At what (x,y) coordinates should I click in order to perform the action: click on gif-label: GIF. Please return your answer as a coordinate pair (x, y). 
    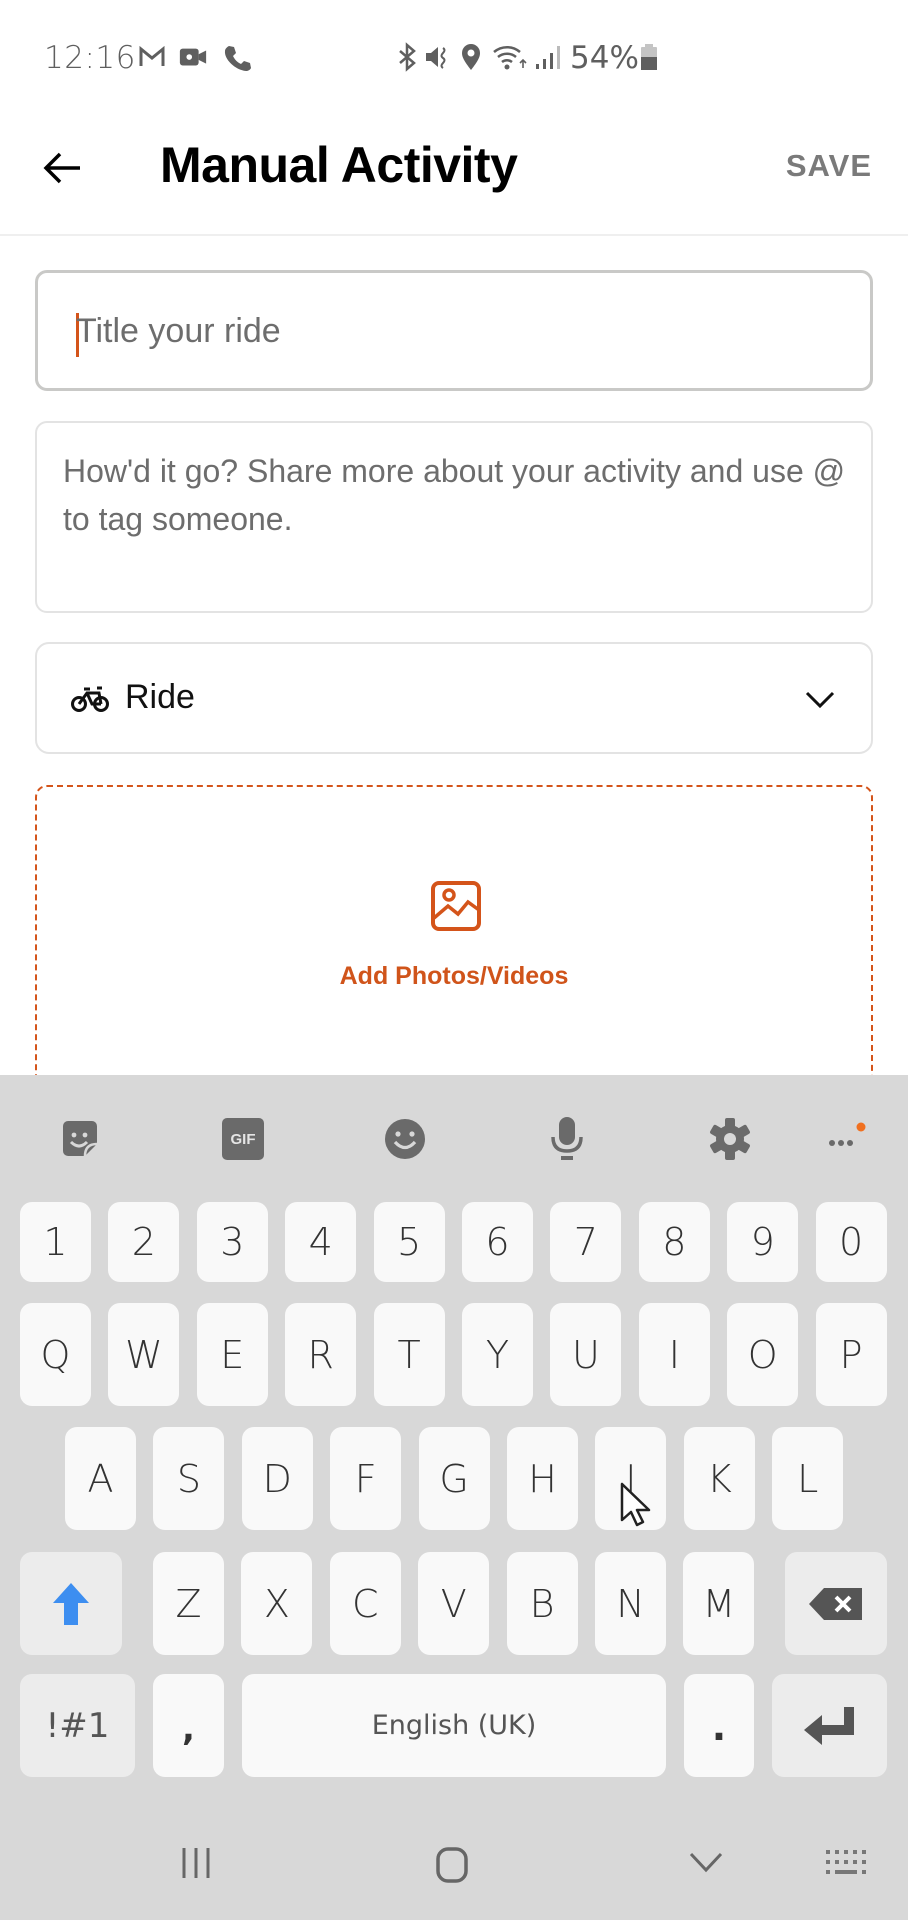
    Looking at the image, I should click on (243, 1139).